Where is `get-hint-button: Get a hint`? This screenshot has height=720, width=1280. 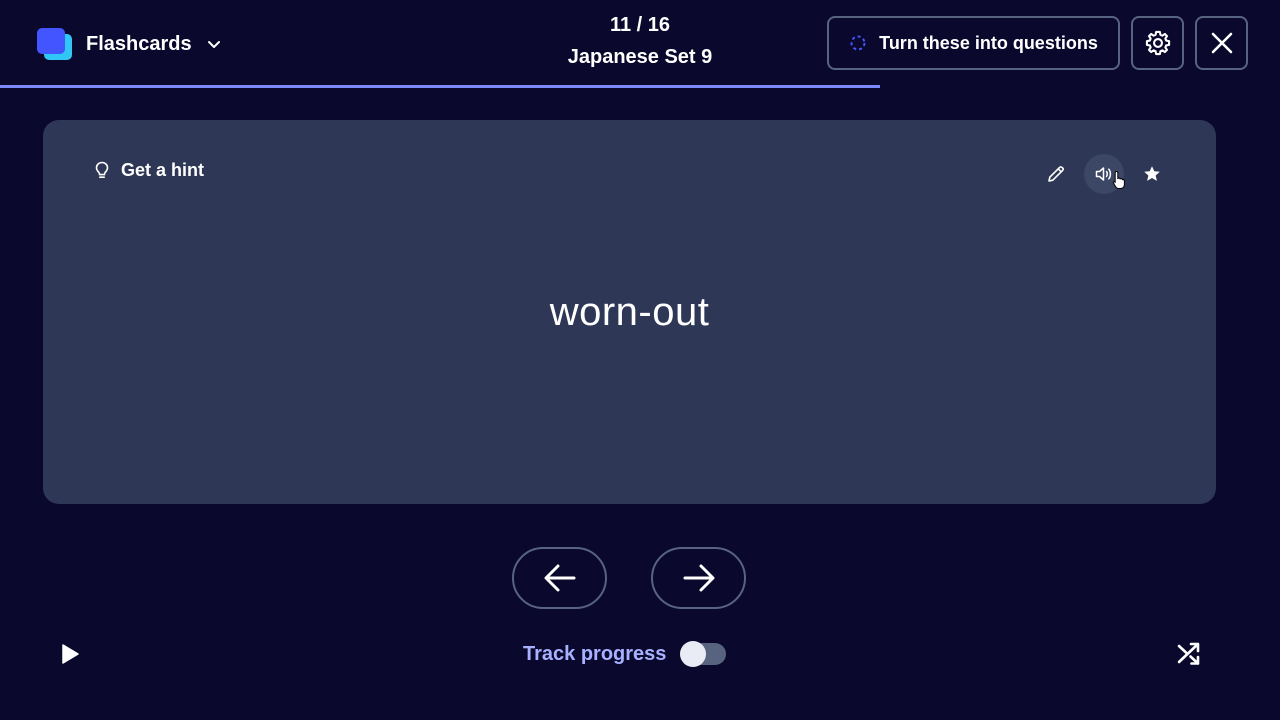 get-hint-button: Get a hint is located at coordinates (149, 170).